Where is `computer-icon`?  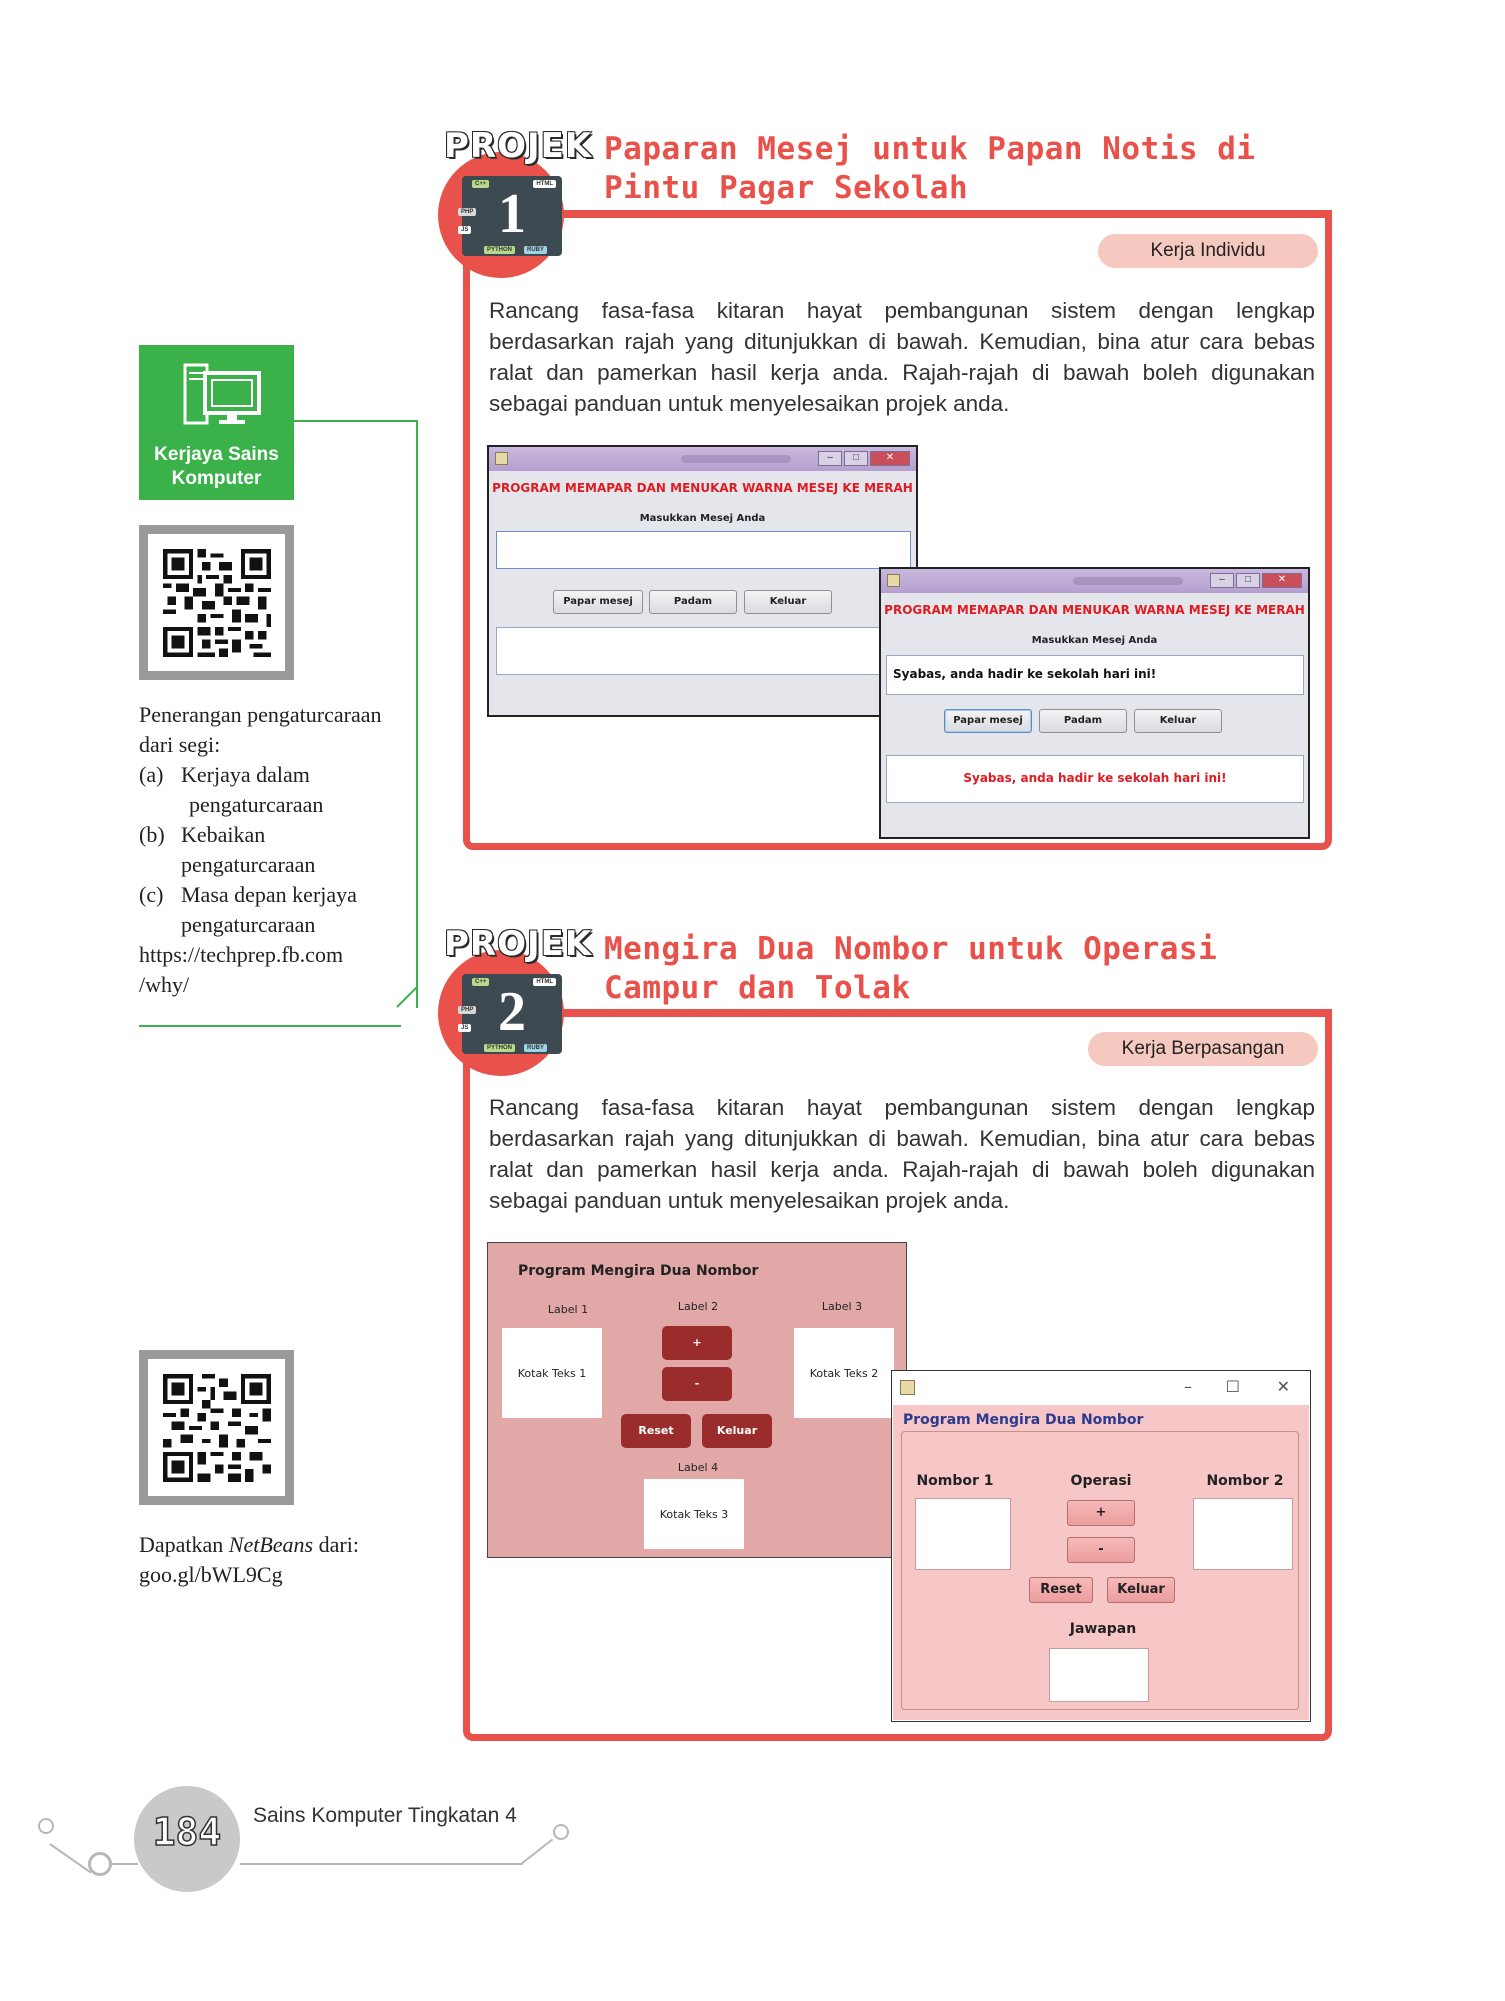 computer-icon is located at coordinates (222, 394).